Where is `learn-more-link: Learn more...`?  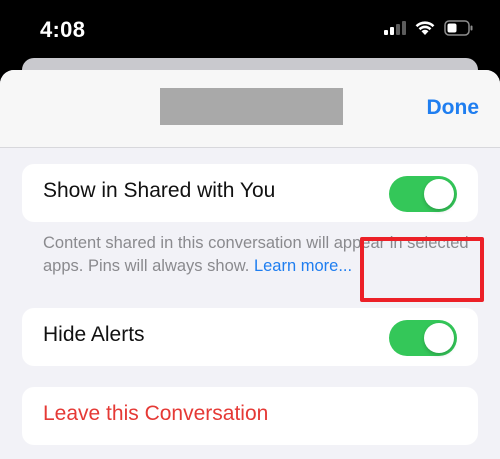
learn-more-link: Learn more... is located at coordinates (303, 266).